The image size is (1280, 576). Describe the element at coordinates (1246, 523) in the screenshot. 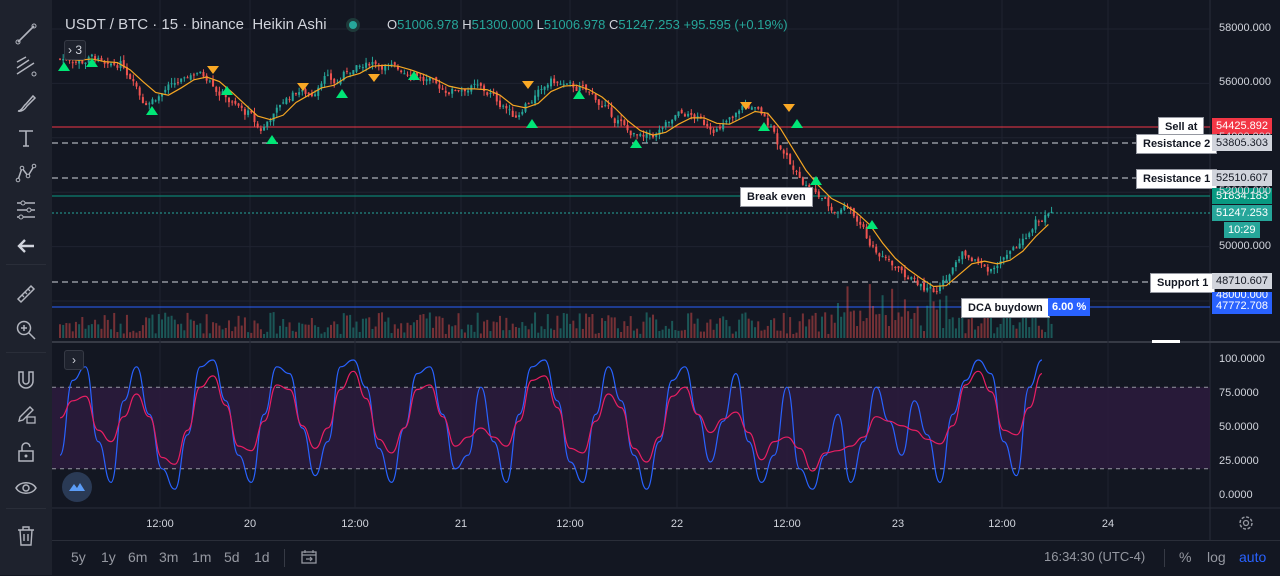

I see `settings-gear-icon` at that location.